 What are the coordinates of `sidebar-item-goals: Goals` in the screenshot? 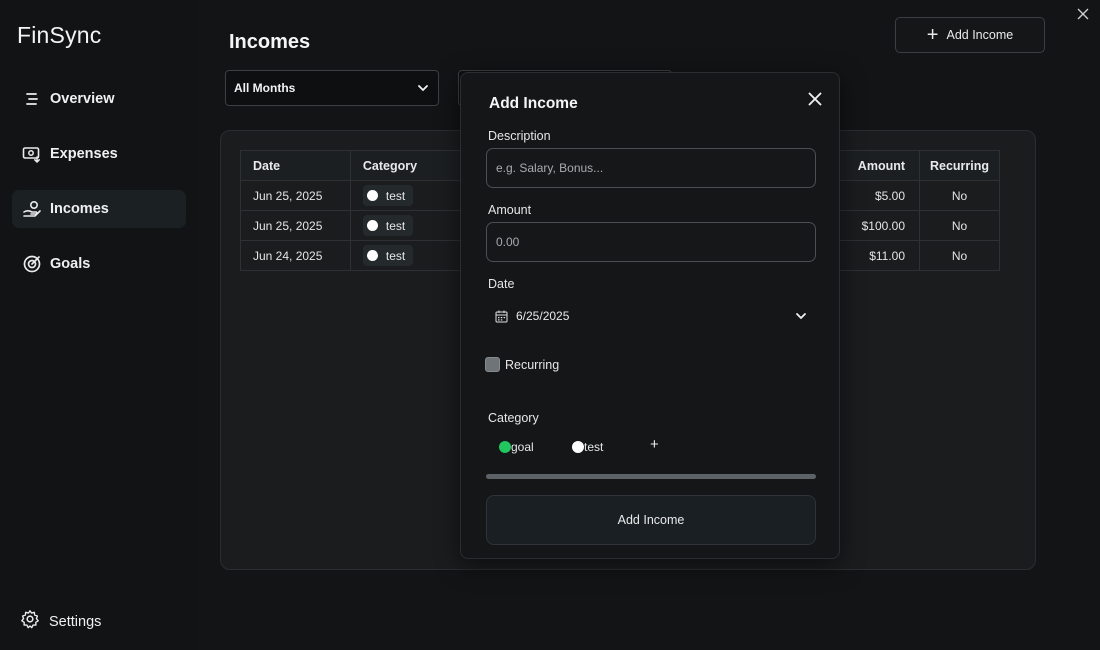 It's located at (99, 264).